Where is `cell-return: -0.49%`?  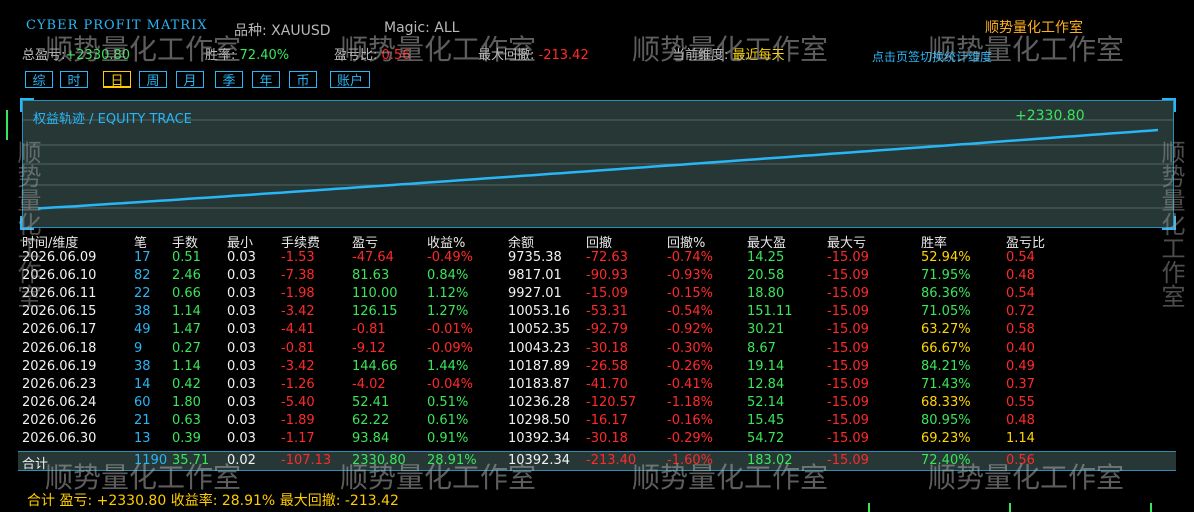 cell-return: -0.49% is located at coordinates (450, 257).